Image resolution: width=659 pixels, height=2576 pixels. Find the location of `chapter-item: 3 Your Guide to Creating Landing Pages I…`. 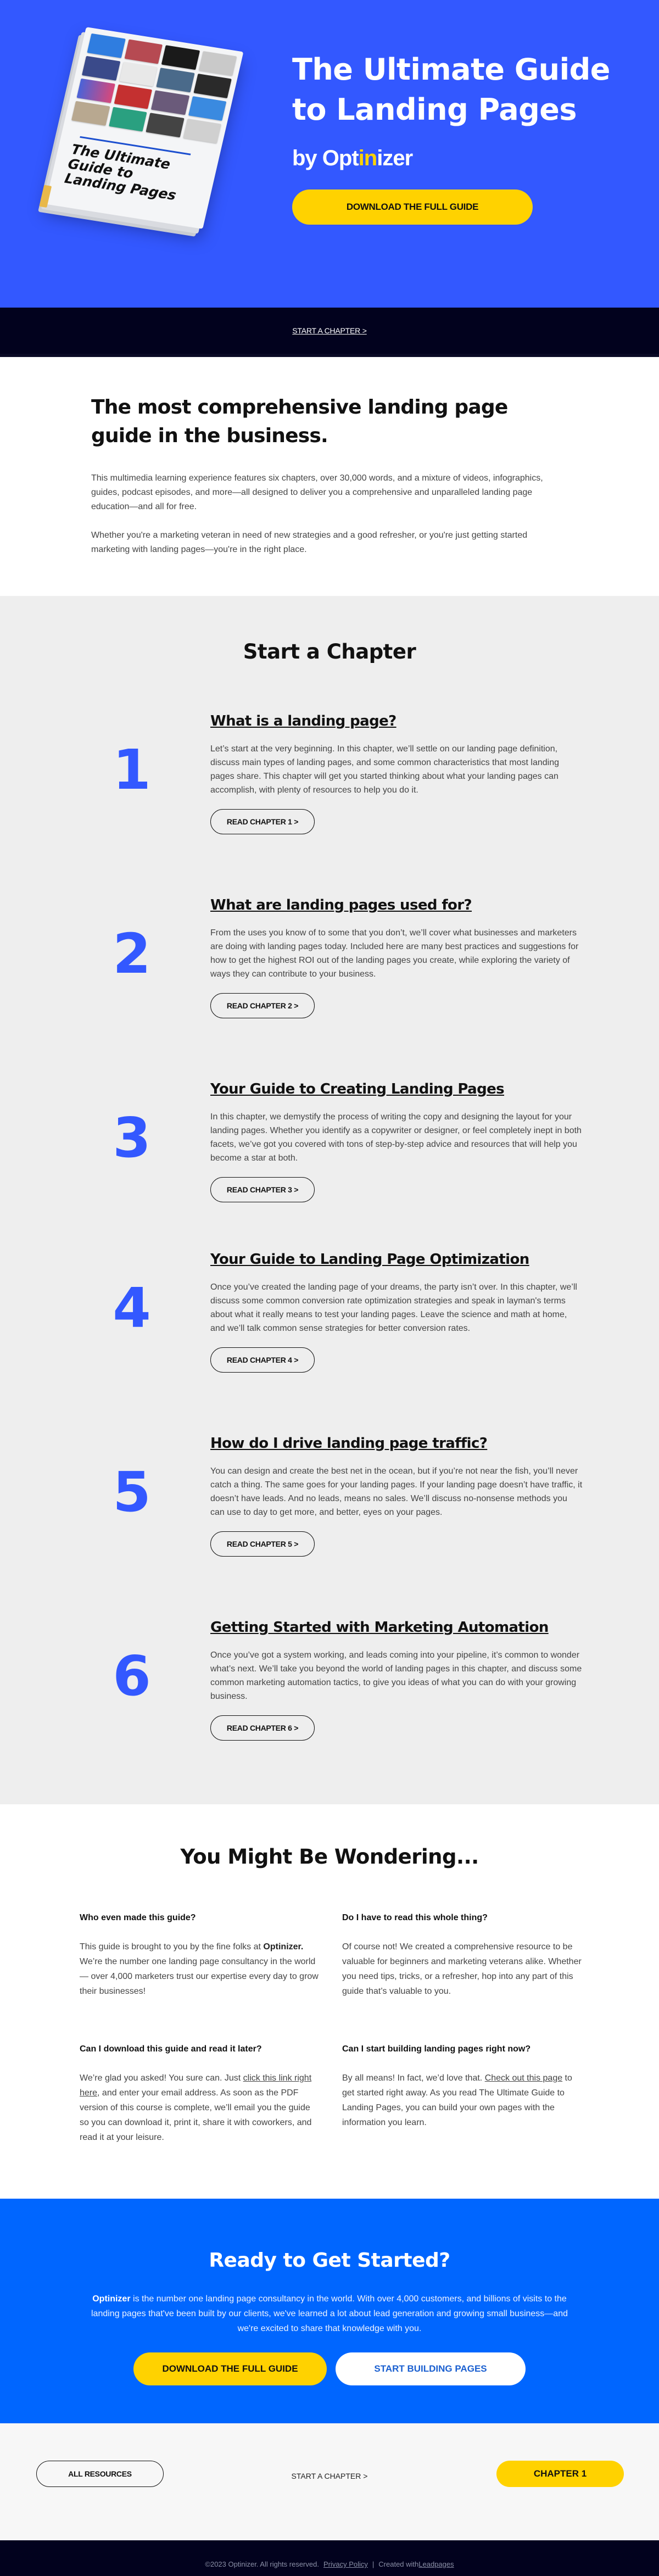

chapter-item: 3 Your Guide to Creating Landing Pages I… is located at coordinates (329, 1161).